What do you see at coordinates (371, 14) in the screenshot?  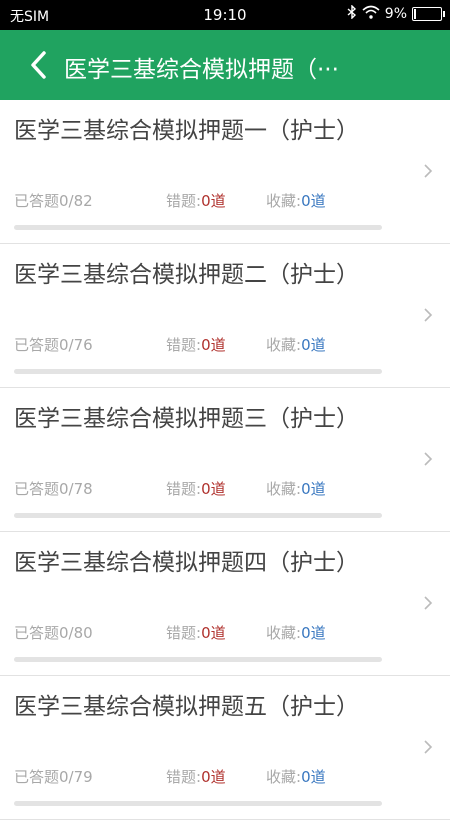 I see `wifi-icon` at bounding box center [371, 14].